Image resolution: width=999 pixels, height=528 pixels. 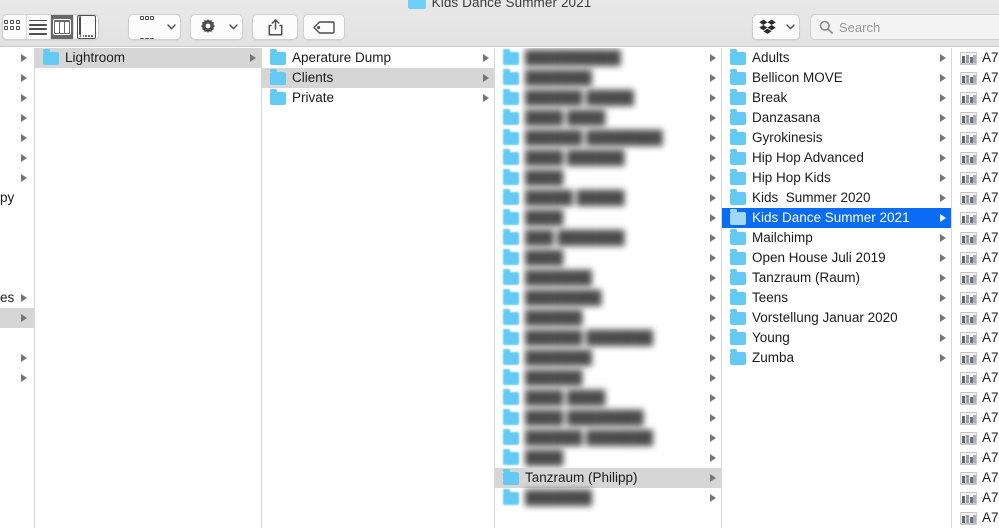 I want to click on group-items-chevron-down-icon, so click(x=171, y=27).